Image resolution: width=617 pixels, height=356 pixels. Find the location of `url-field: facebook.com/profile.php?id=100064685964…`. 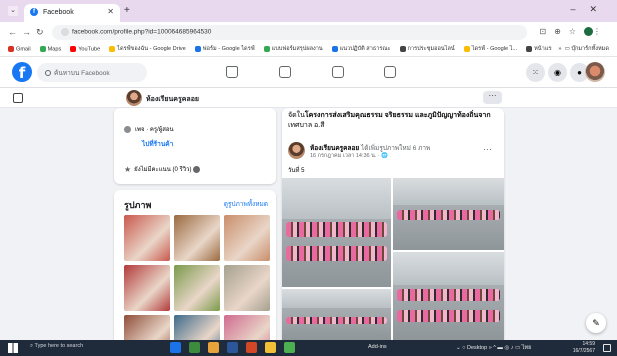

url-field: facebook.com/profile.php?id=100064685964… is located at coordinates (289, 32).